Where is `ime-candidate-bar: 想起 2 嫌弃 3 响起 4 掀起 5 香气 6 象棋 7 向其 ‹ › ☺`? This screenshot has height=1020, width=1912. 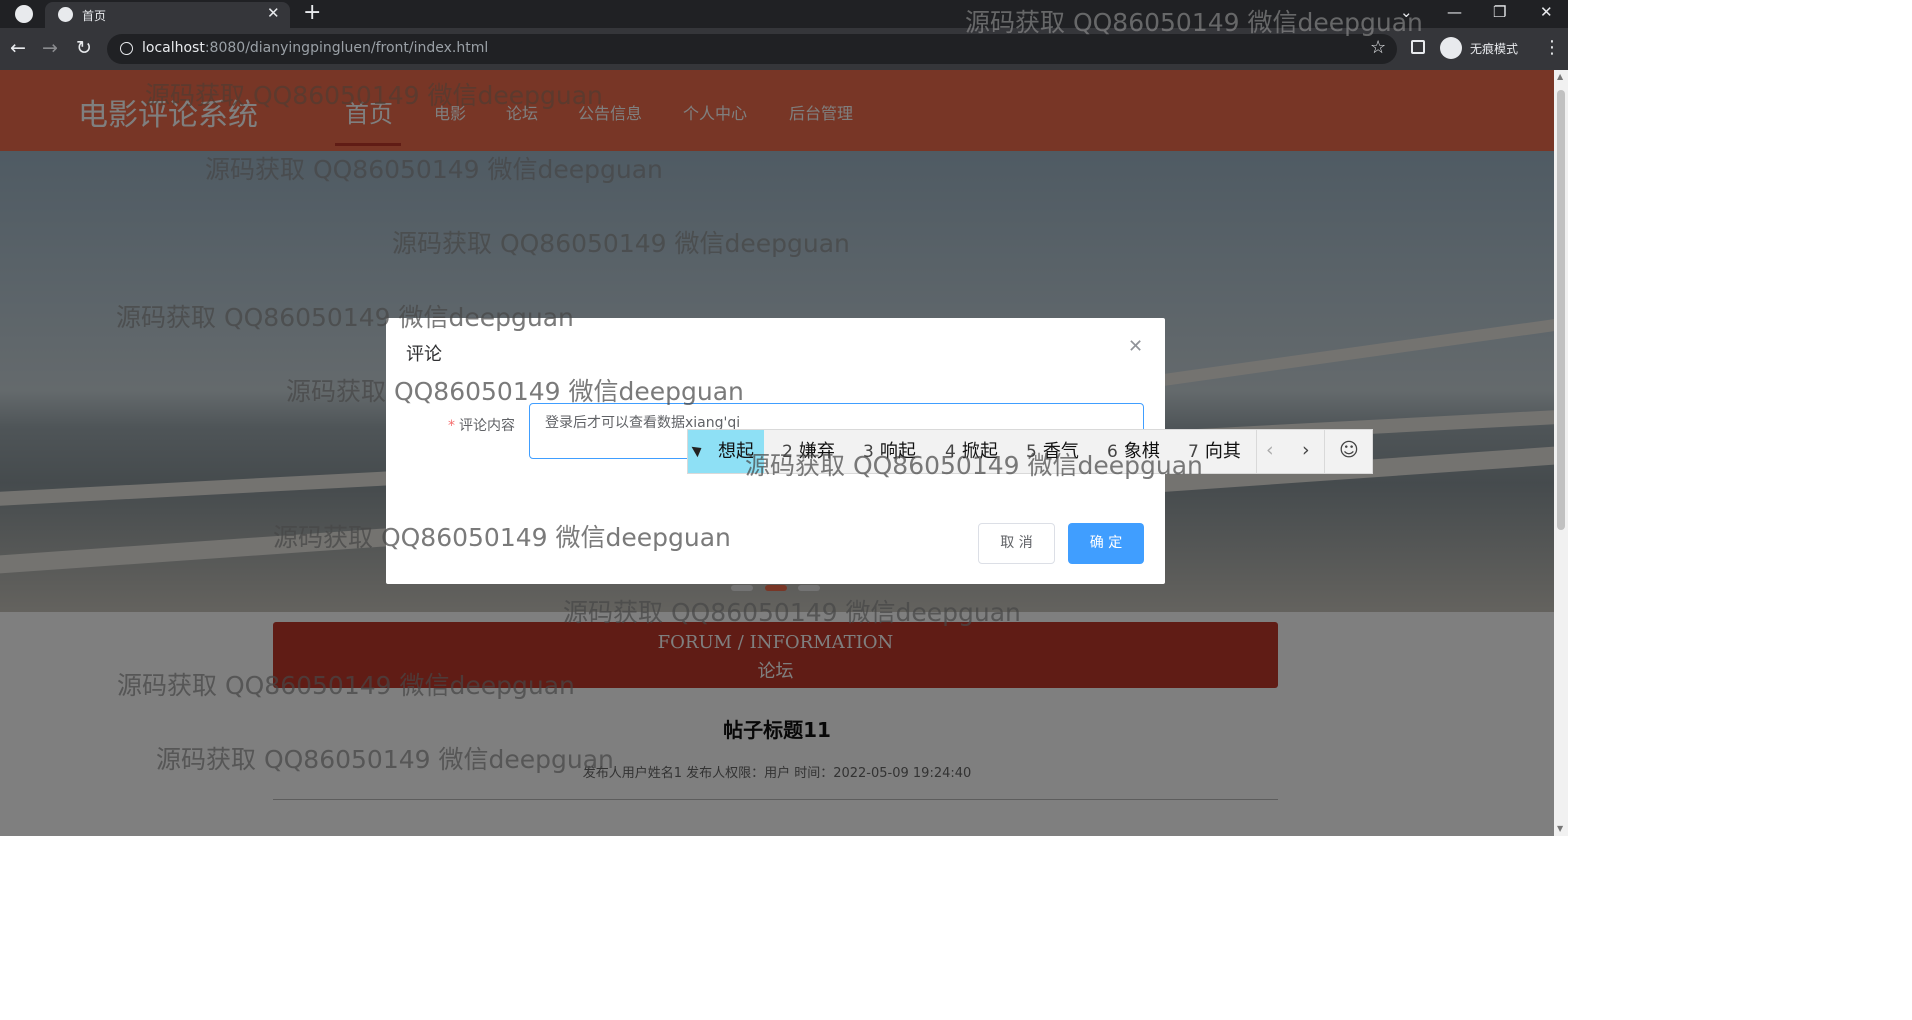 ime-candidate-bar: 想起 2 嫌弃 3 响起 4 掀起 5 香气 6 象棋 7 向其 ‹ › ☺ is located at coordinates (1030, 451).